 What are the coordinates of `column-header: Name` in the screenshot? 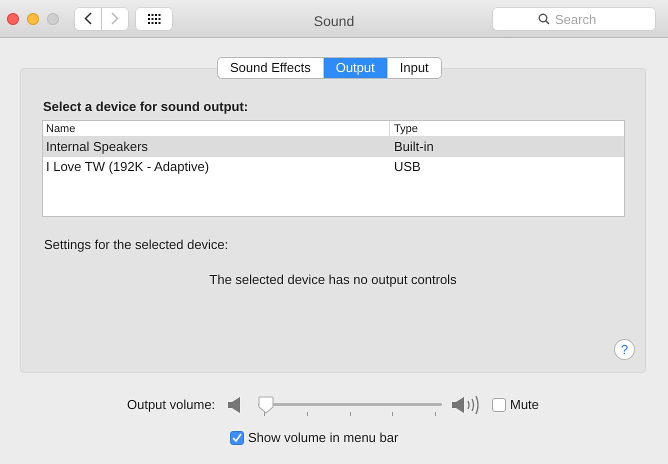 It's located at (216, 128).